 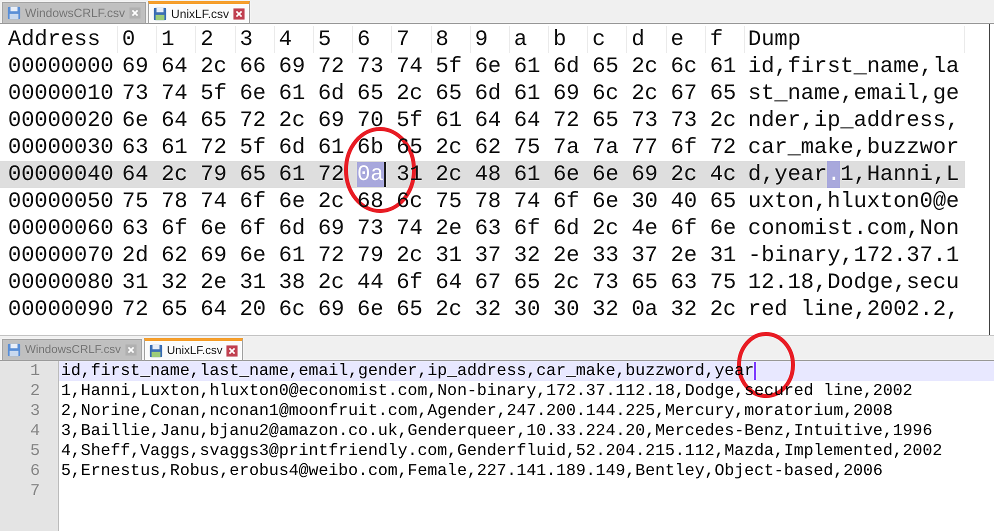 I want to click on byte-cell: 66, so click(x=253, y=66).